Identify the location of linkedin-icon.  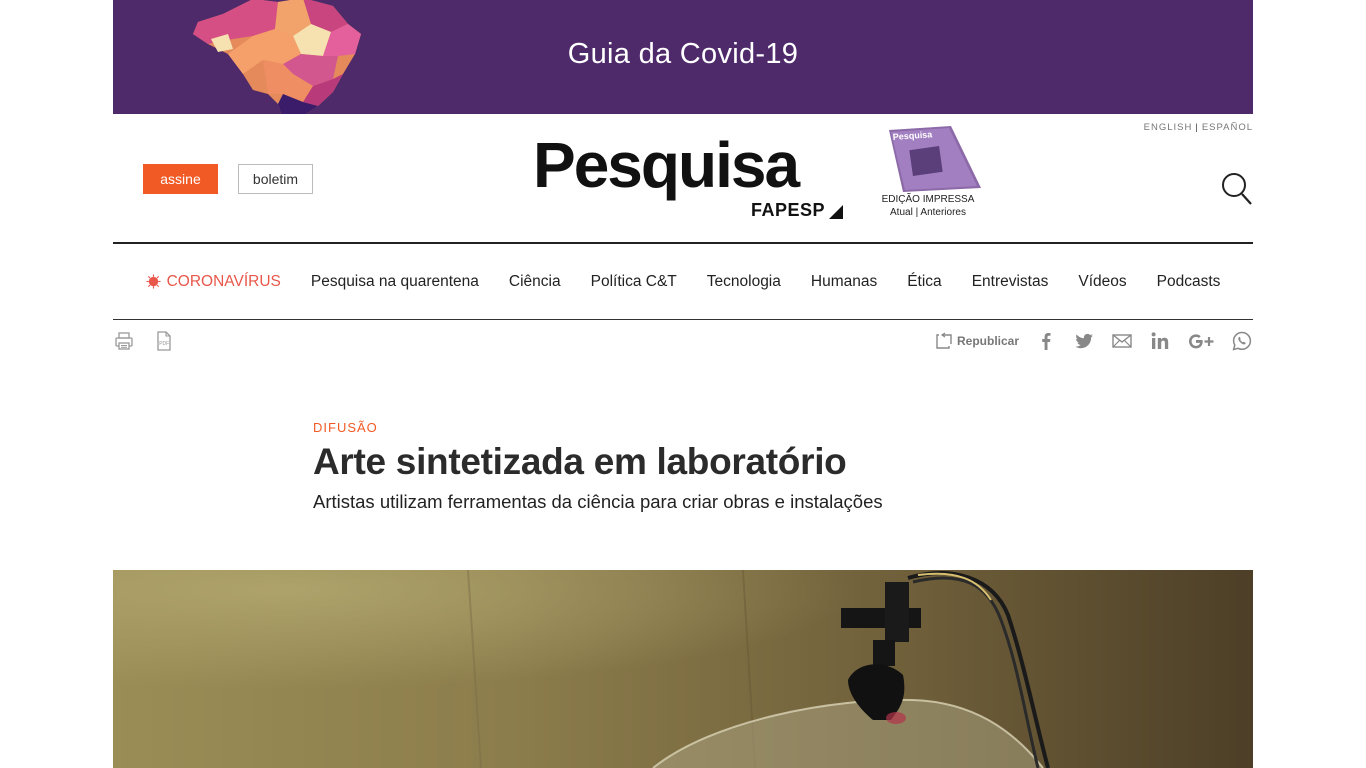
(1160, 341).